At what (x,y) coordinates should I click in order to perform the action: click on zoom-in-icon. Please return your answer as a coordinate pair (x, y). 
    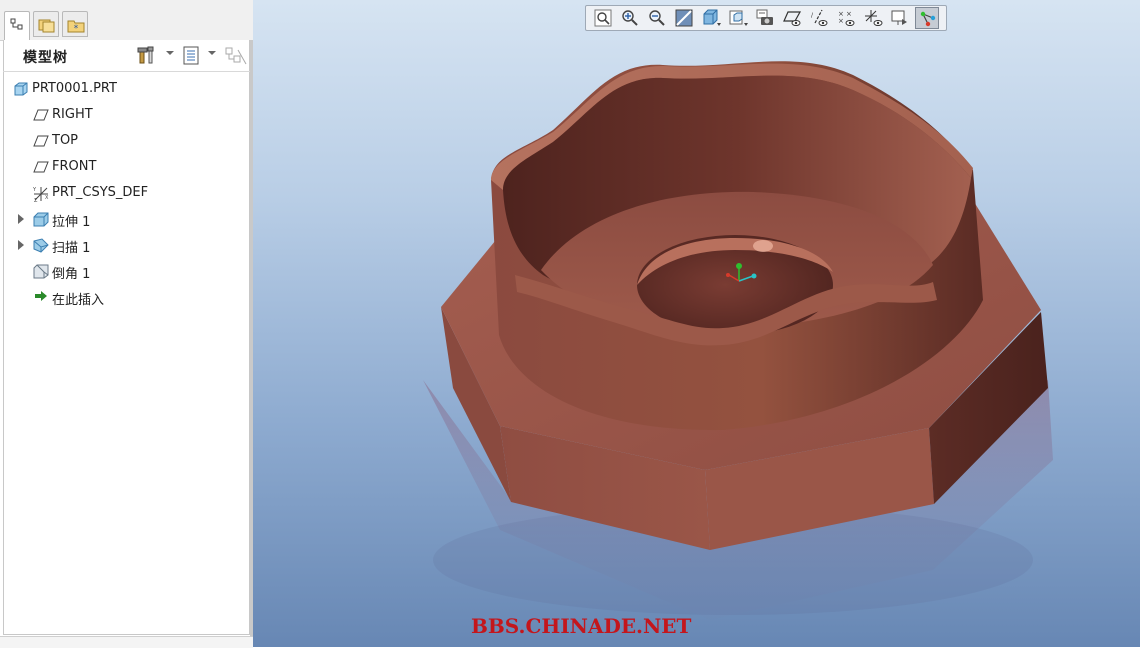
    Looking at the image, I should click on (630, 18).